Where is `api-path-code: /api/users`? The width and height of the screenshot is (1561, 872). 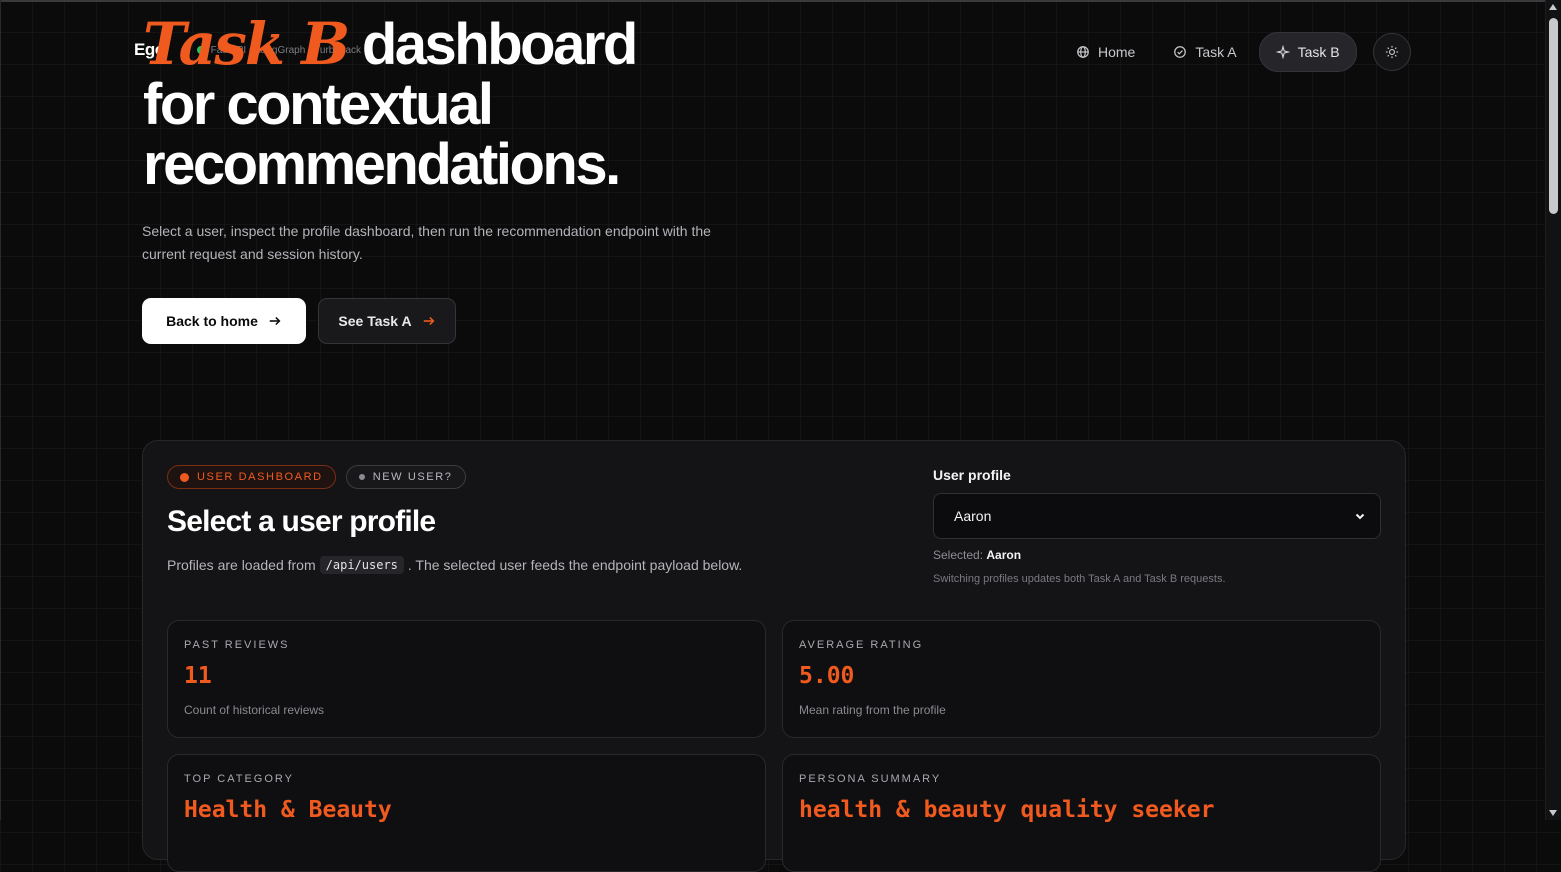 api-path-code: /api/users is located at coordinates (361, 565).